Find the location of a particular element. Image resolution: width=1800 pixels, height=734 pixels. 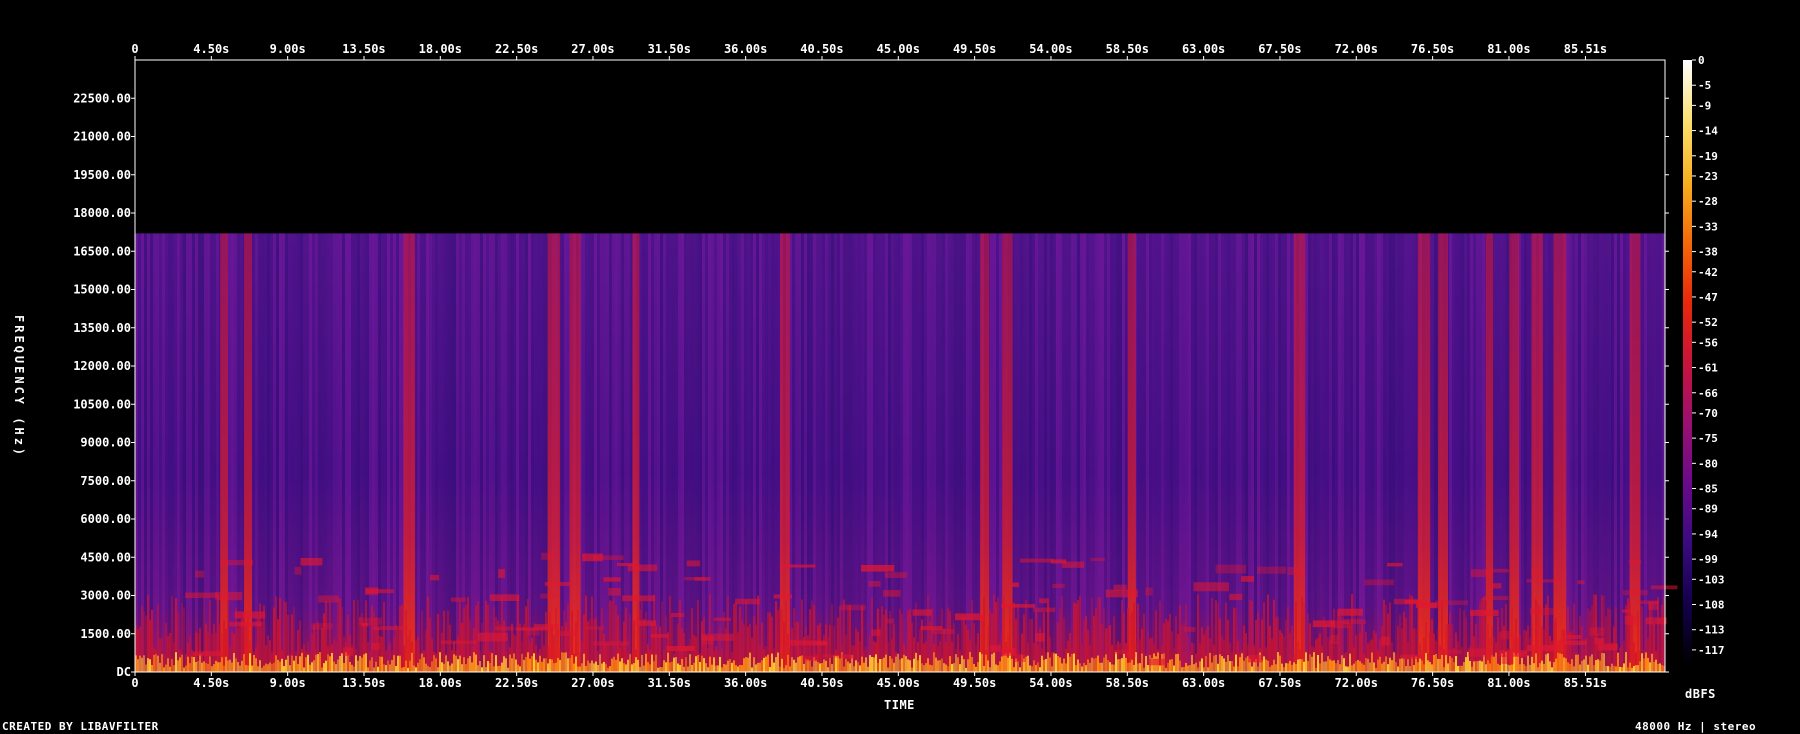

colorbar-tick-label: -42 is located at coordinates (1708, 272).